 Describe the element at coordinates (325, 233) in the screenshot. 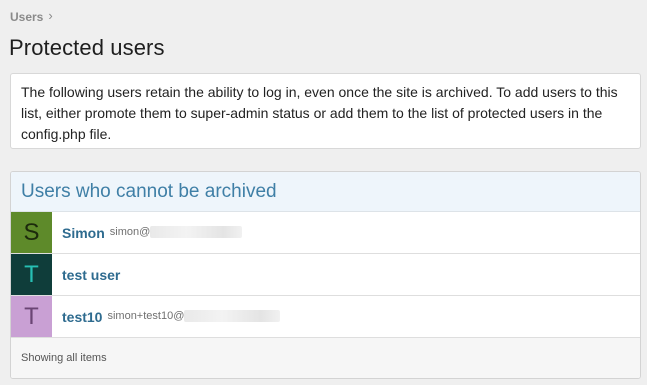

I see `user-row: S Simon simon@` at that location.